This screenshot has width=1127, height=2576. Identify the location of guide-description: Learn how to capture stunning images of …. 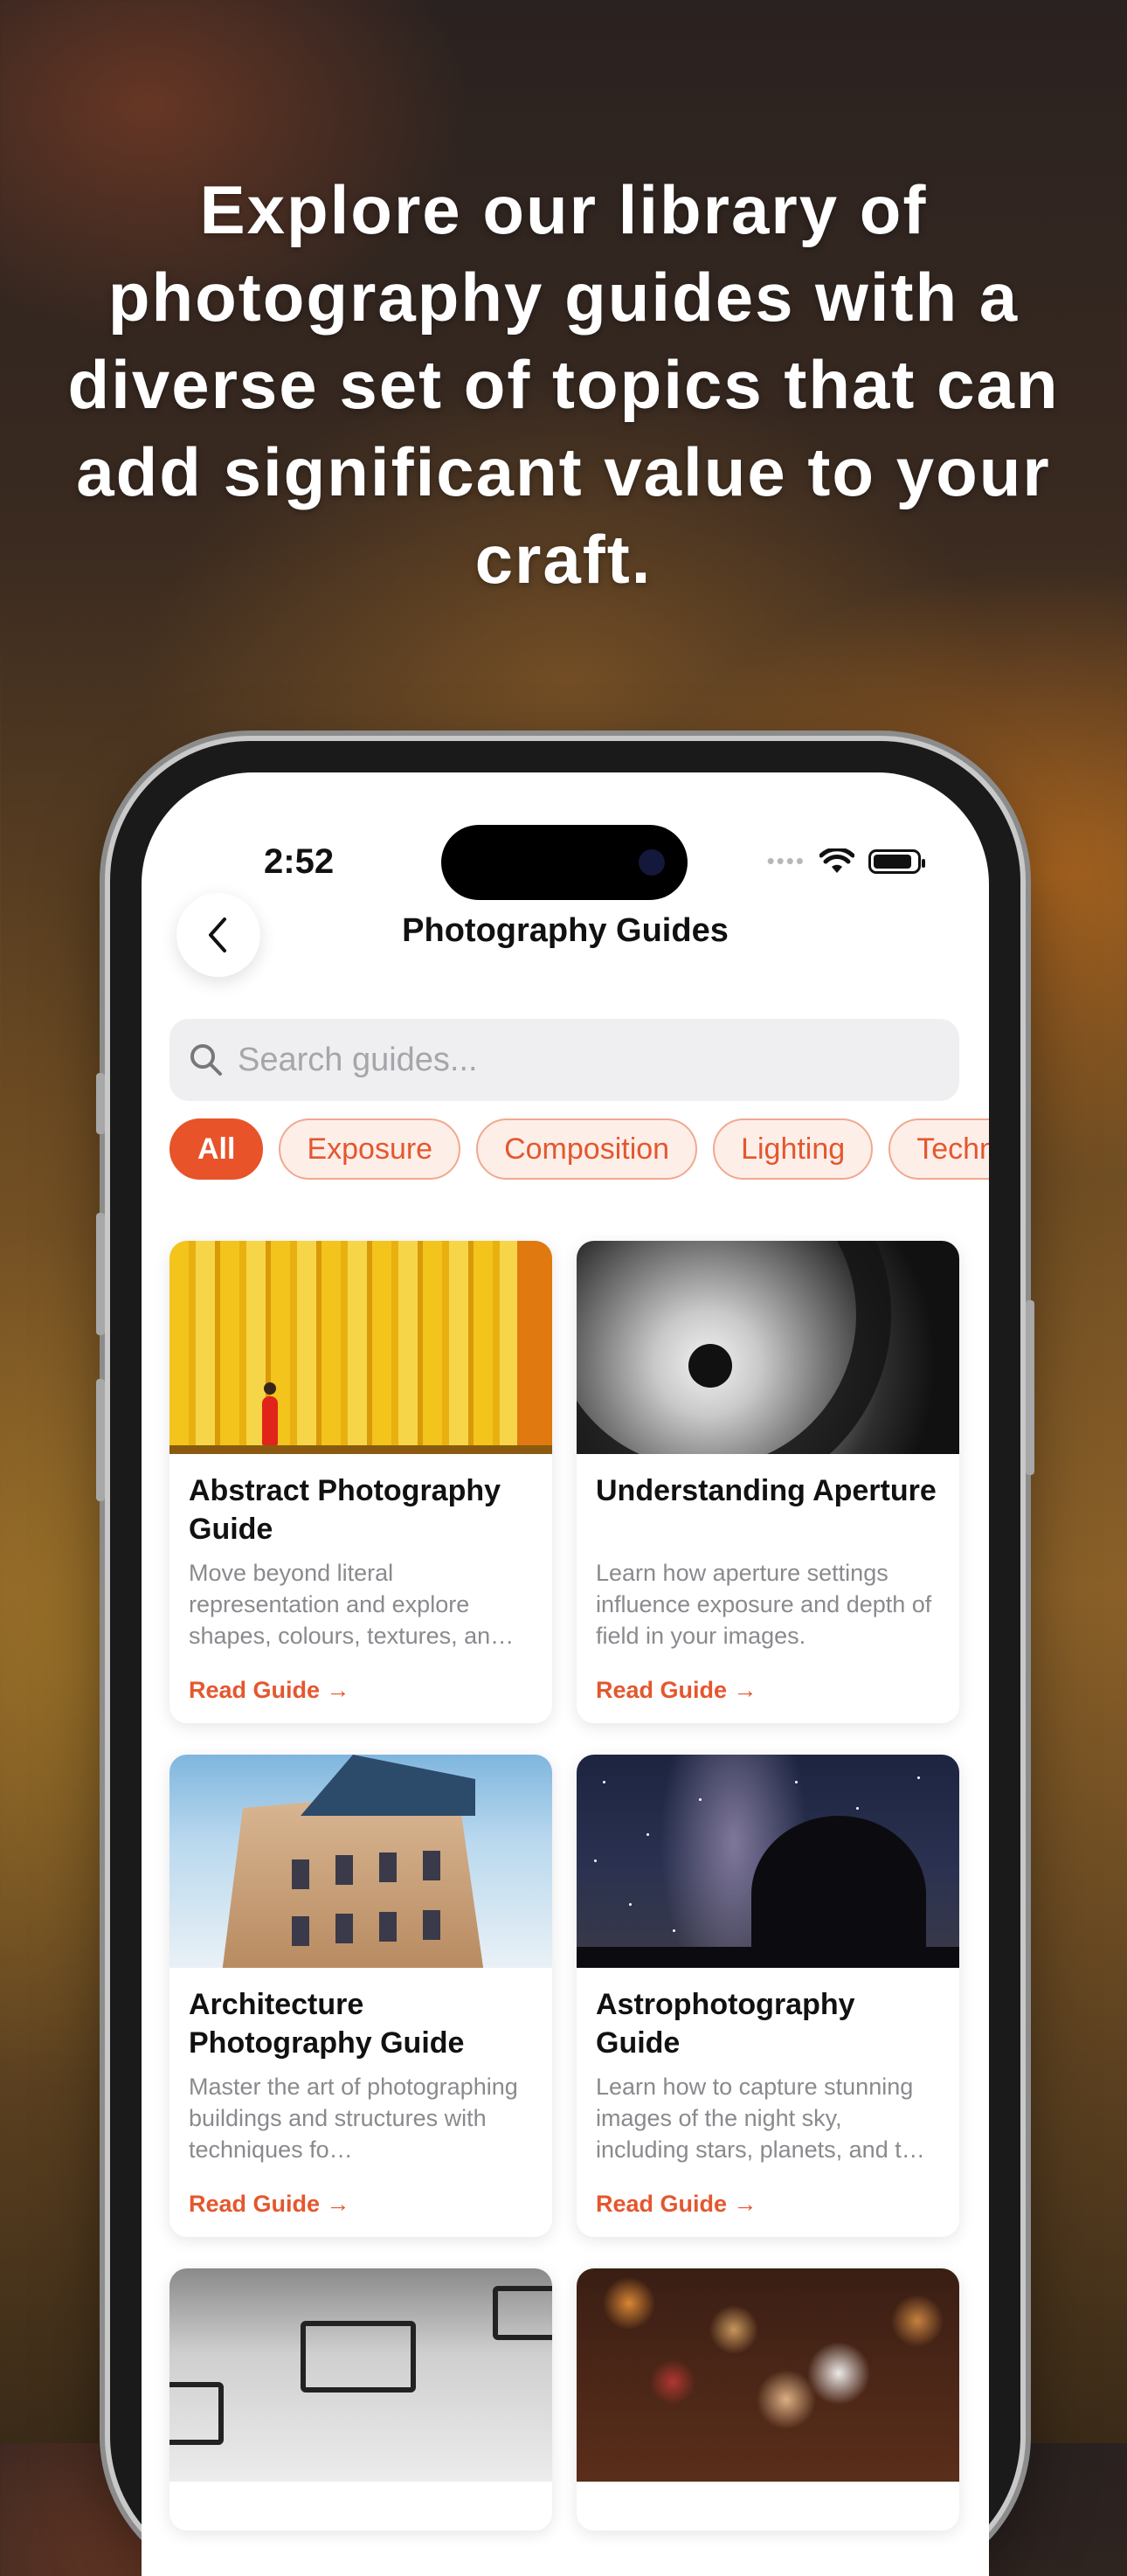
(760, 2118).